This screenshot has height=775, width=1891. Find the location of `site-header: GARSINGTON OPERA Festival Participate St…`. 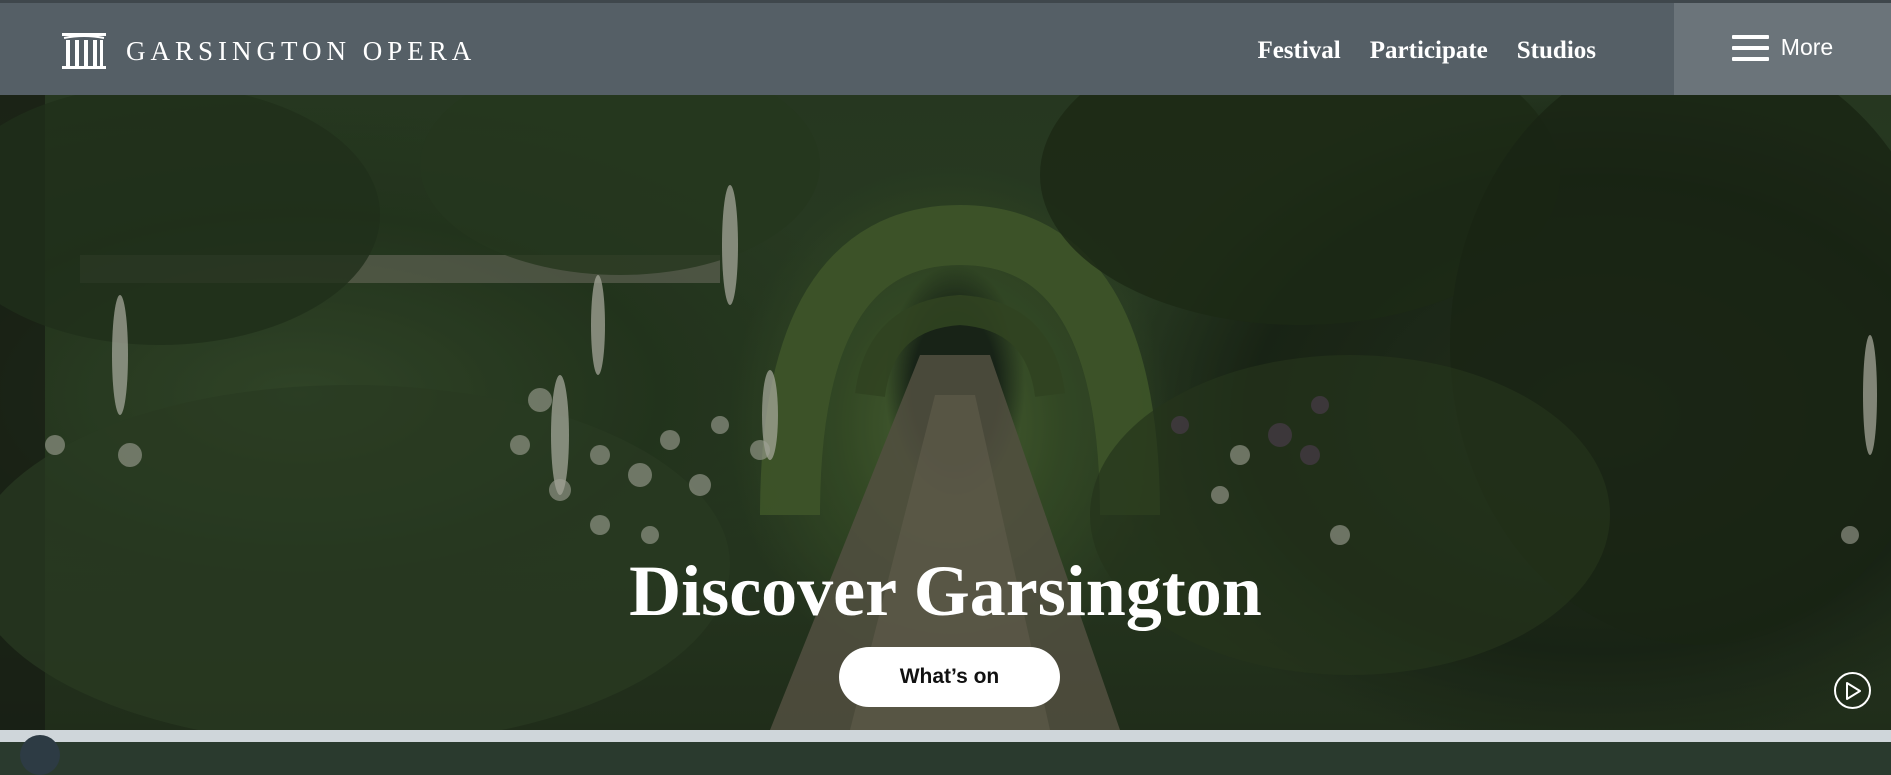

site-header: GARSINGTON OPERA Festival Participate St… is located at coordinates (945, 49).